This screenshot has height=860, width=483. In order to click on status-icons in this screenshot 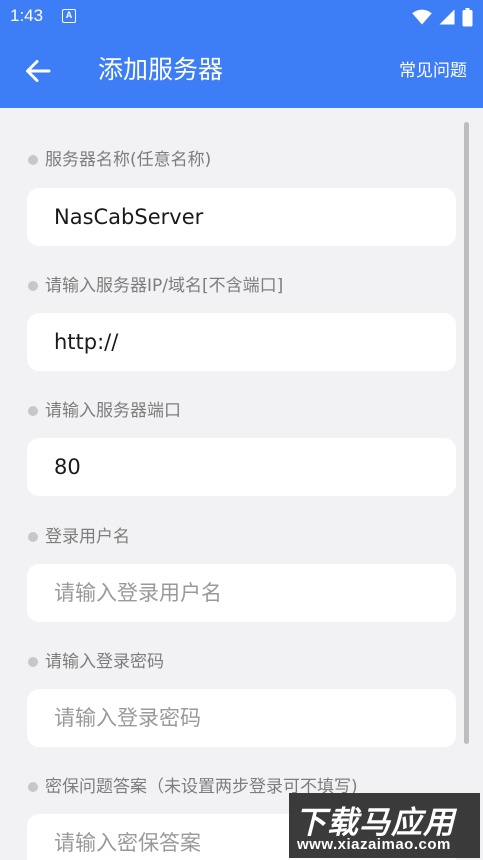, I will do `click(442, 17)`.